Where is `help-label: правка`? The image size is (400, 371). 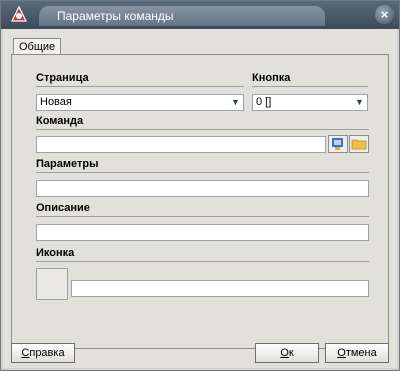 help-label: правка is located at coordinates (47, 353).